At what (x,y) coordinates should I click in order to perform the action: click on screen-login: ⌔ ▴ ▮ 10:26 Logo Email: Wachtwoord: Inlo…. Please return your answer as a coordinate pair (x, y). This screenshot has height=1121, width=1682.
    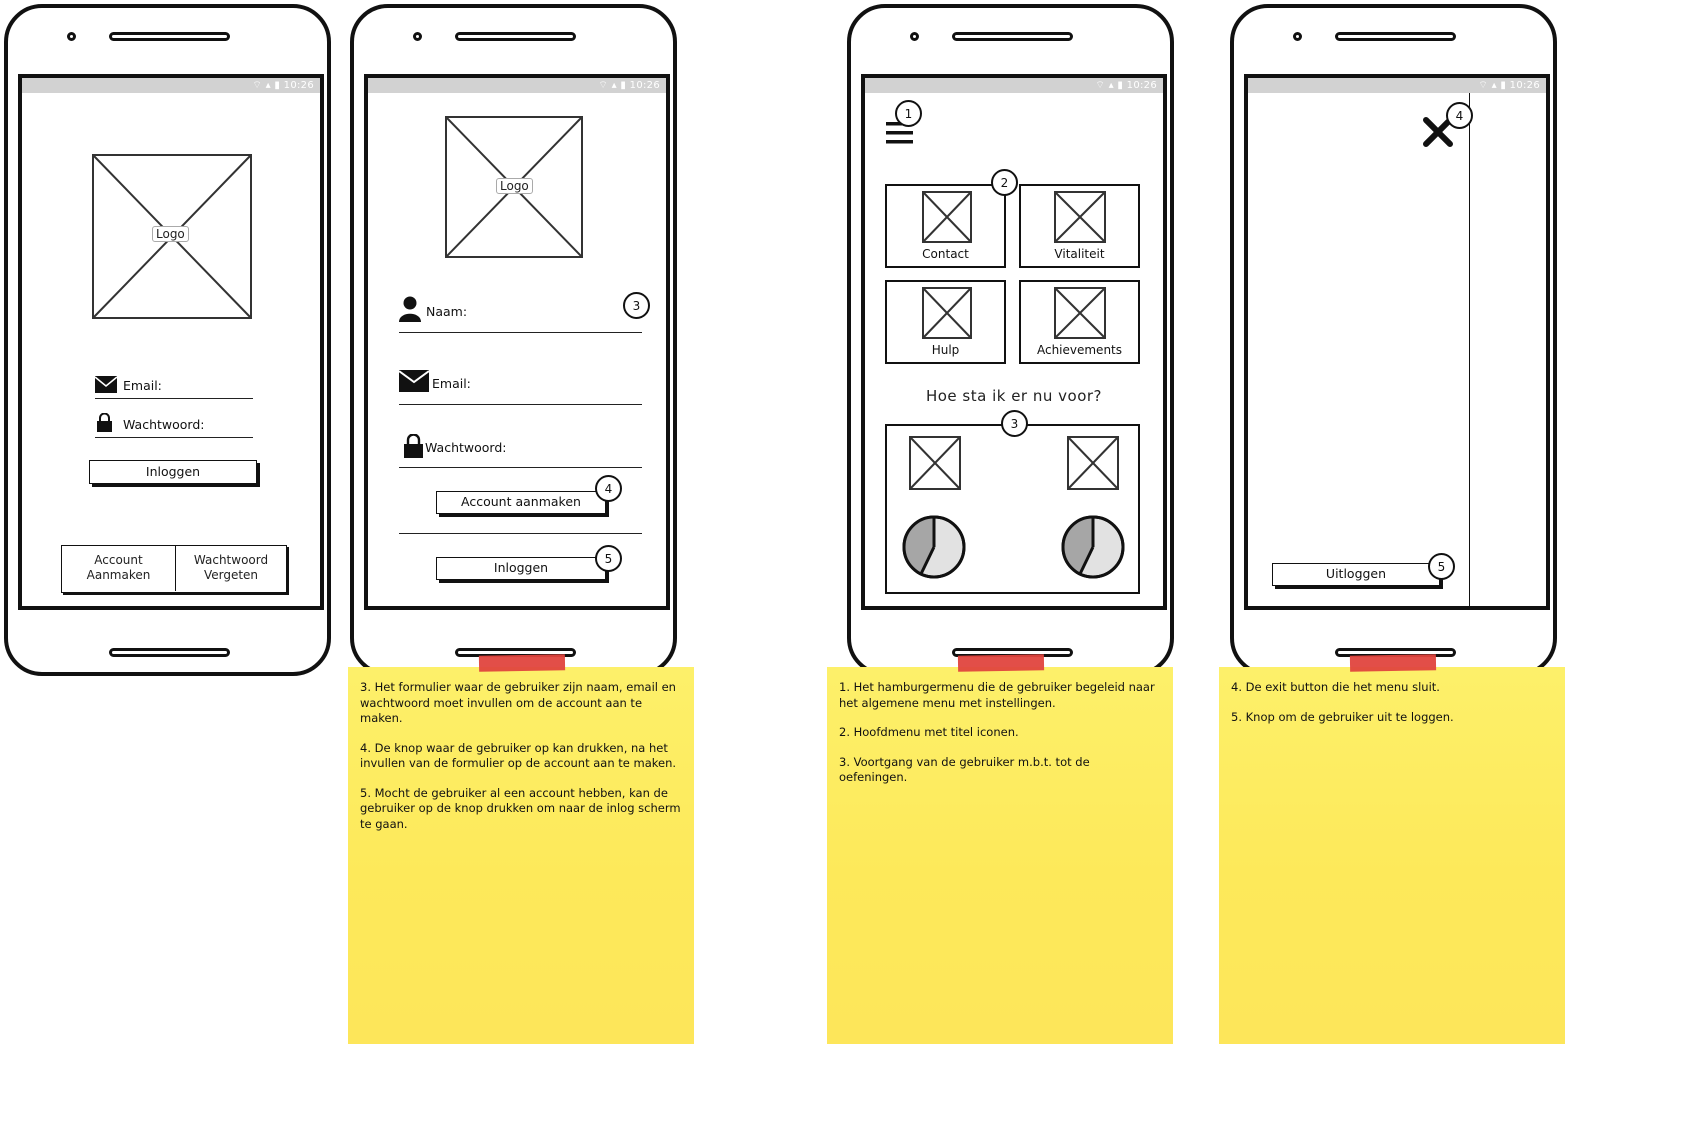
    Looking at the image, I should click on (171, 342).